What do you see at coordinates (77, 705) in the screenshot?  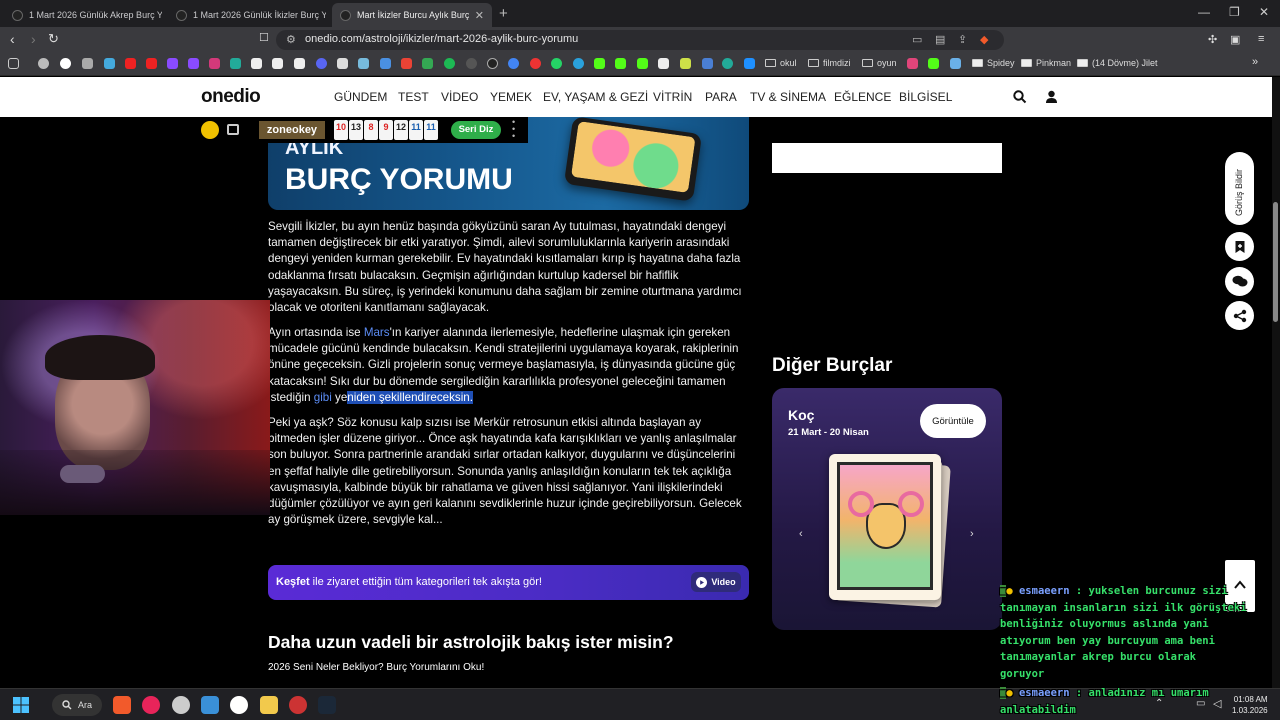 I see `taskbar-search: Ara` at bounding box center [77, 705].